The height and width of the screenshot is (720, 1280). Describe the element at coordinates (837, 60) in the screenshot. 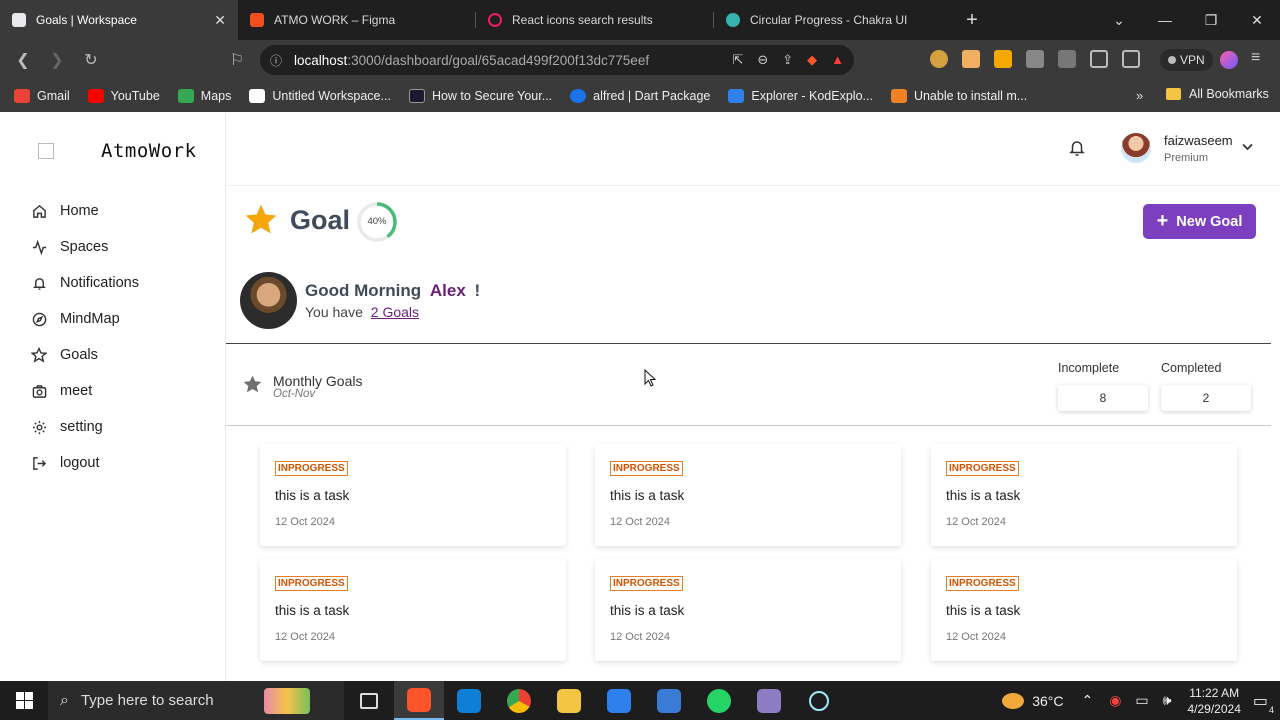

I see `brave-rewards-icon: ▲` at that location.